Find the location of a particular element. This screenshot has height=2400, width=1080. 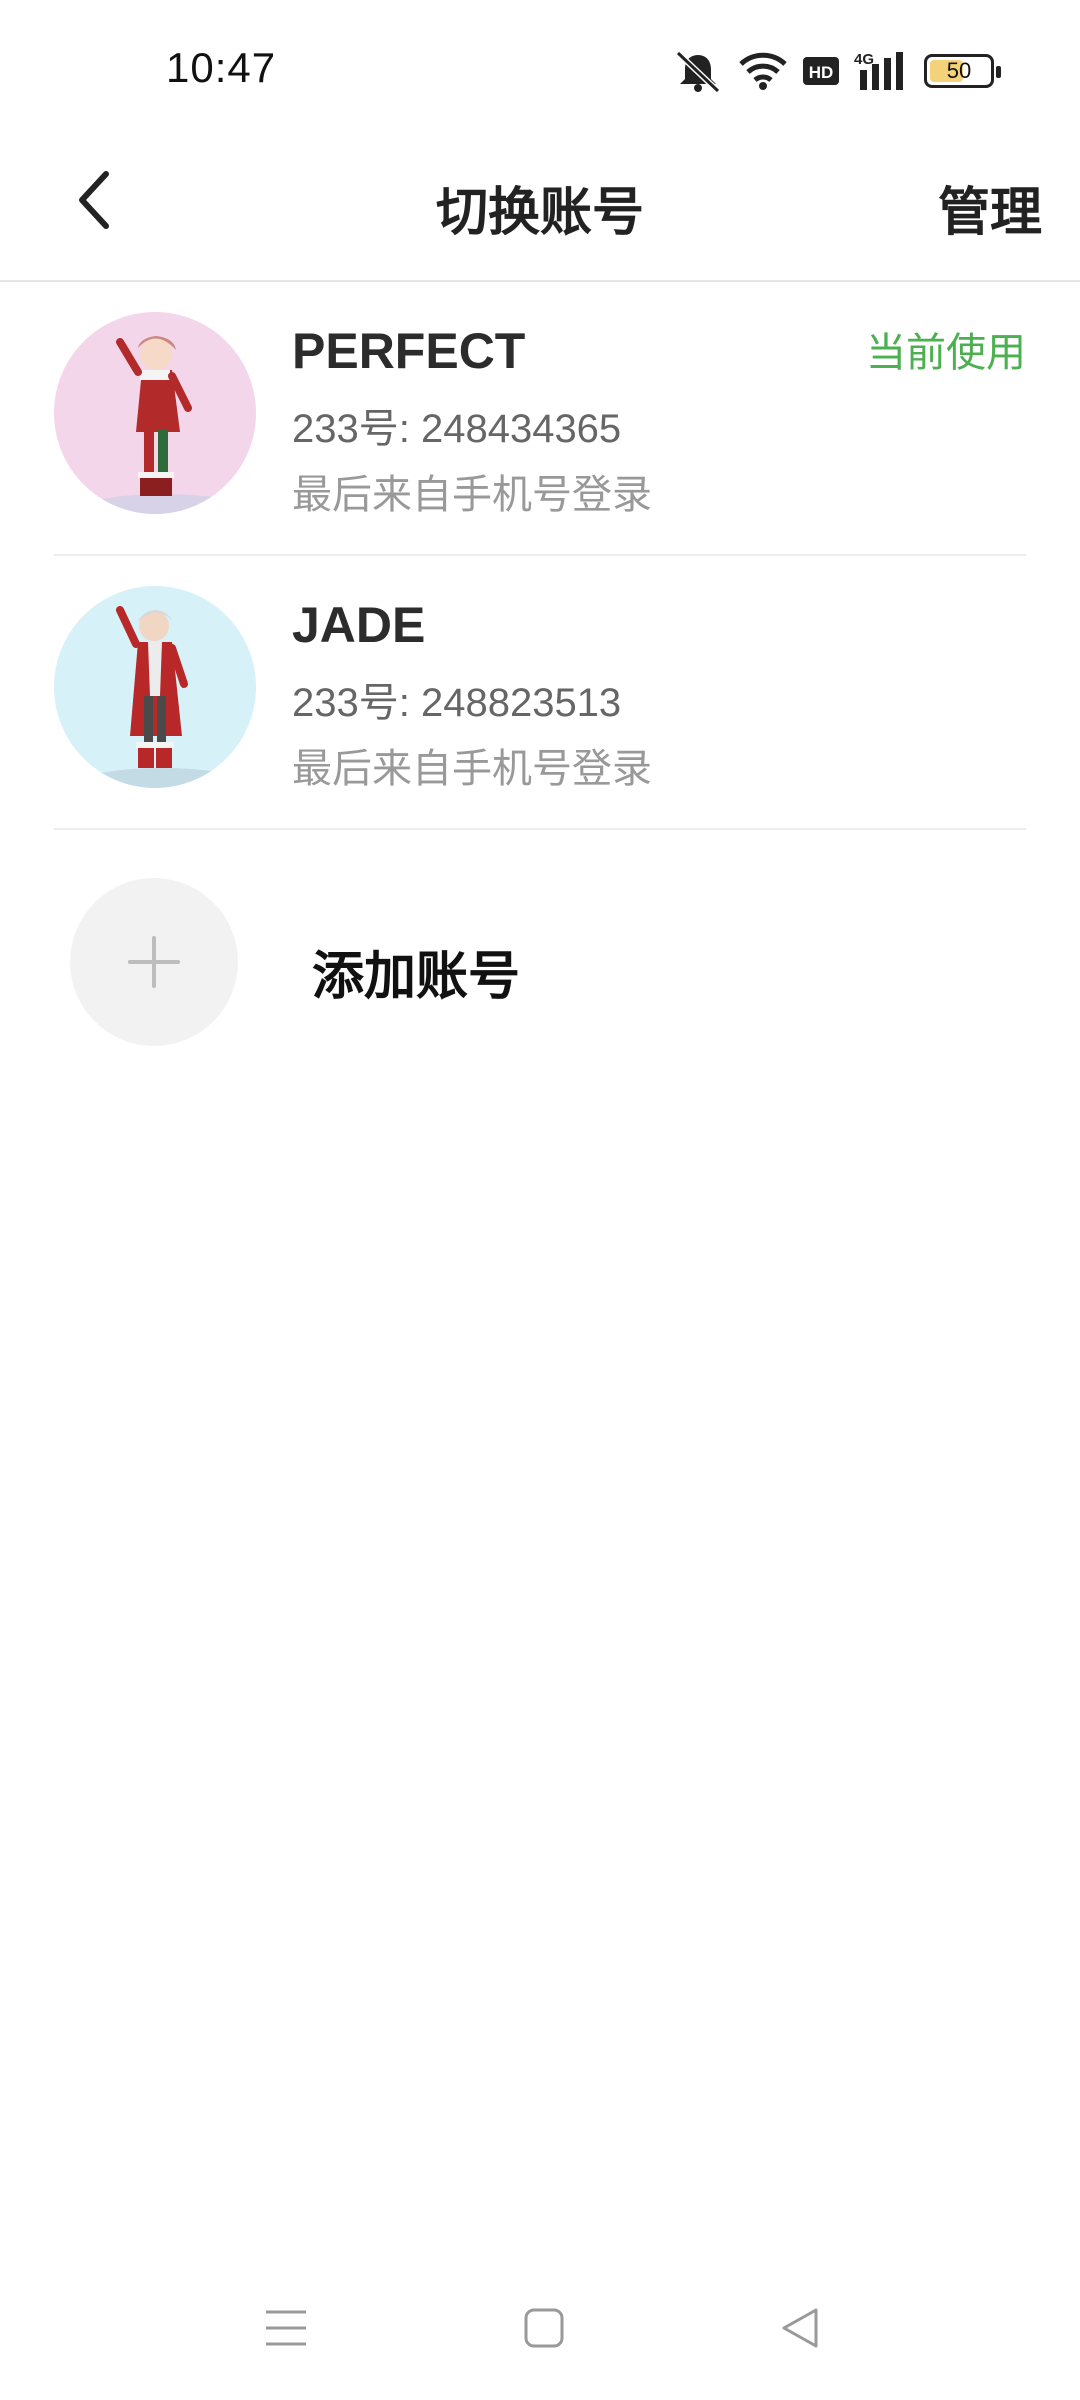

mute-bell-icon is located at coordinates (698, 71).